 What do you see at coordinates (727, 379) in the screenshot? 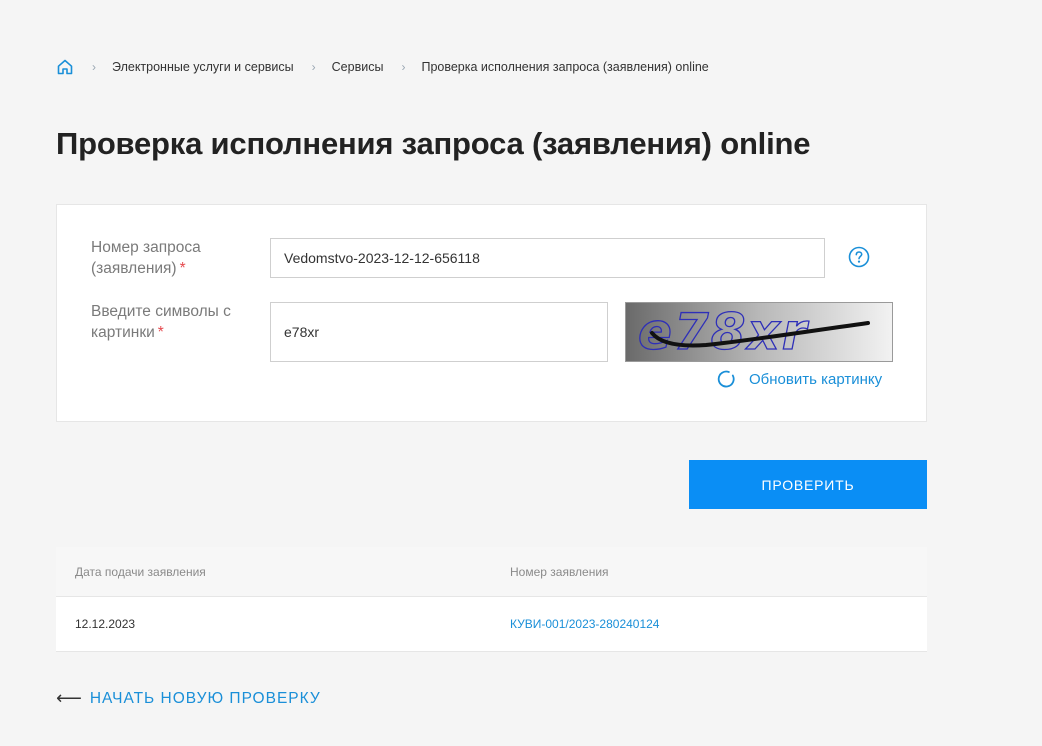
I see `refresh-icon` at bounding box center [727, 379].